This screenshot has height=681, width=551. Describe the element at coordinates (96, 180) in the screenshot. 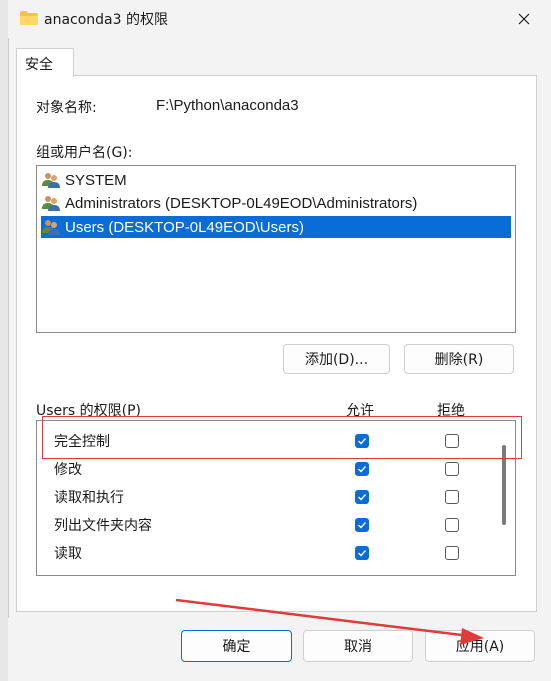

I see `group-name: SYSTEM` at that location.